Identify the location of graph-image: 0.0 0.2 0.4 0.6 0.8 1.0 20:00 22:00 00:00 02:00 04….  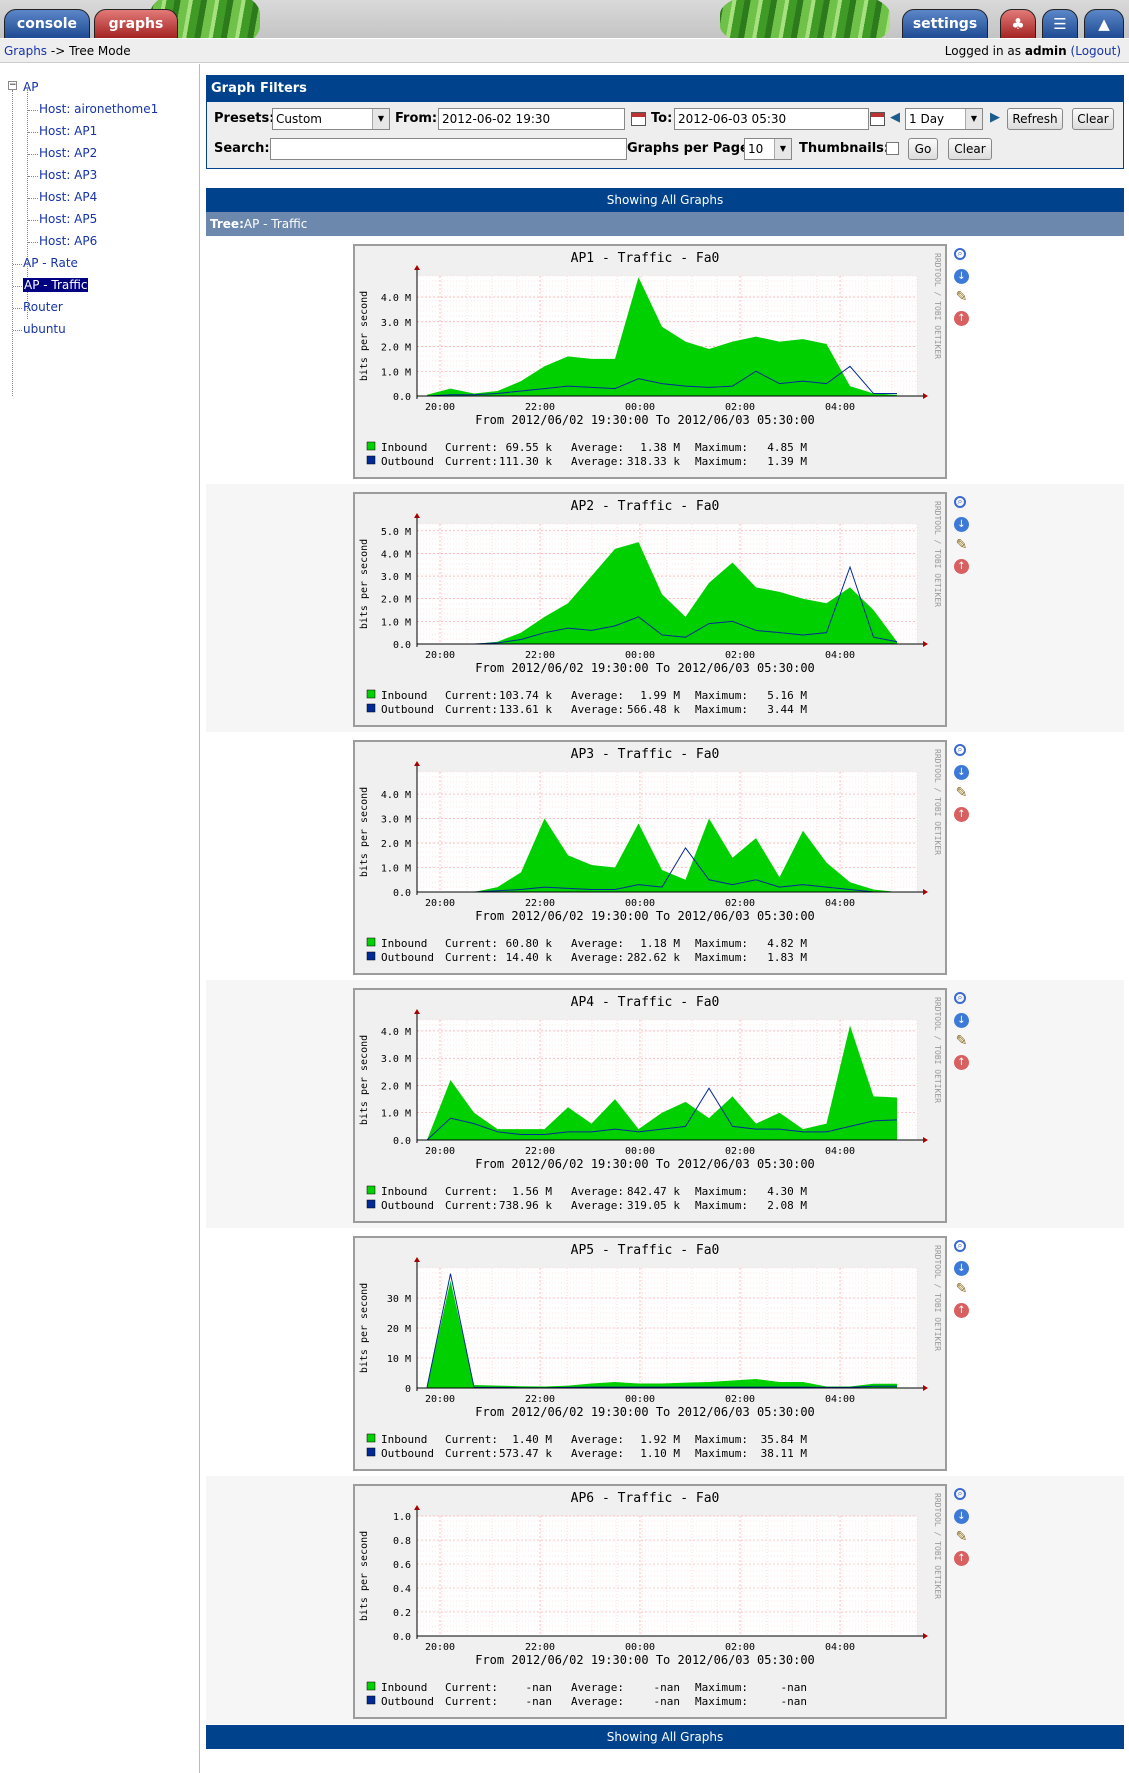
(650, 1601).